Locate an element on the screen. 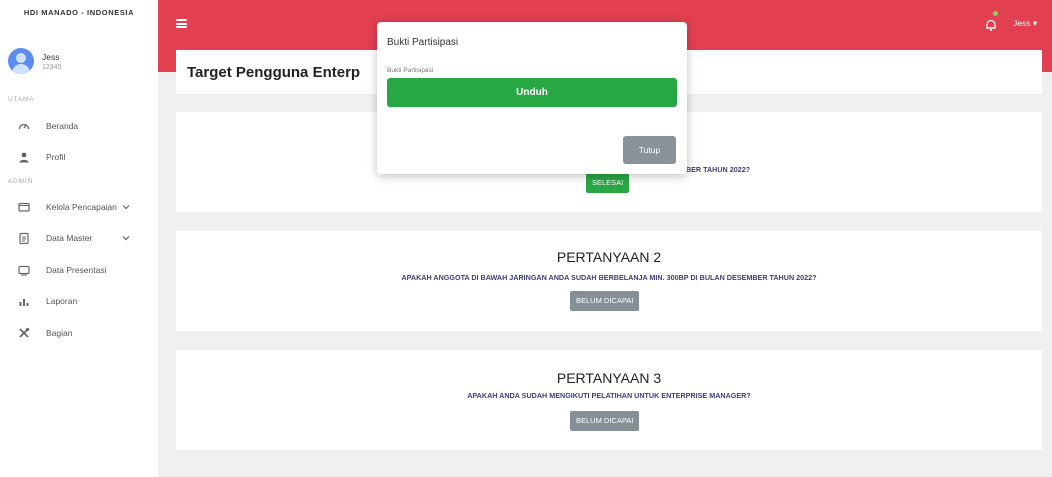 This screenshot has width=1052, height=477. sidebar-item-laporan: Laporan is located at coordinates (82, 301).